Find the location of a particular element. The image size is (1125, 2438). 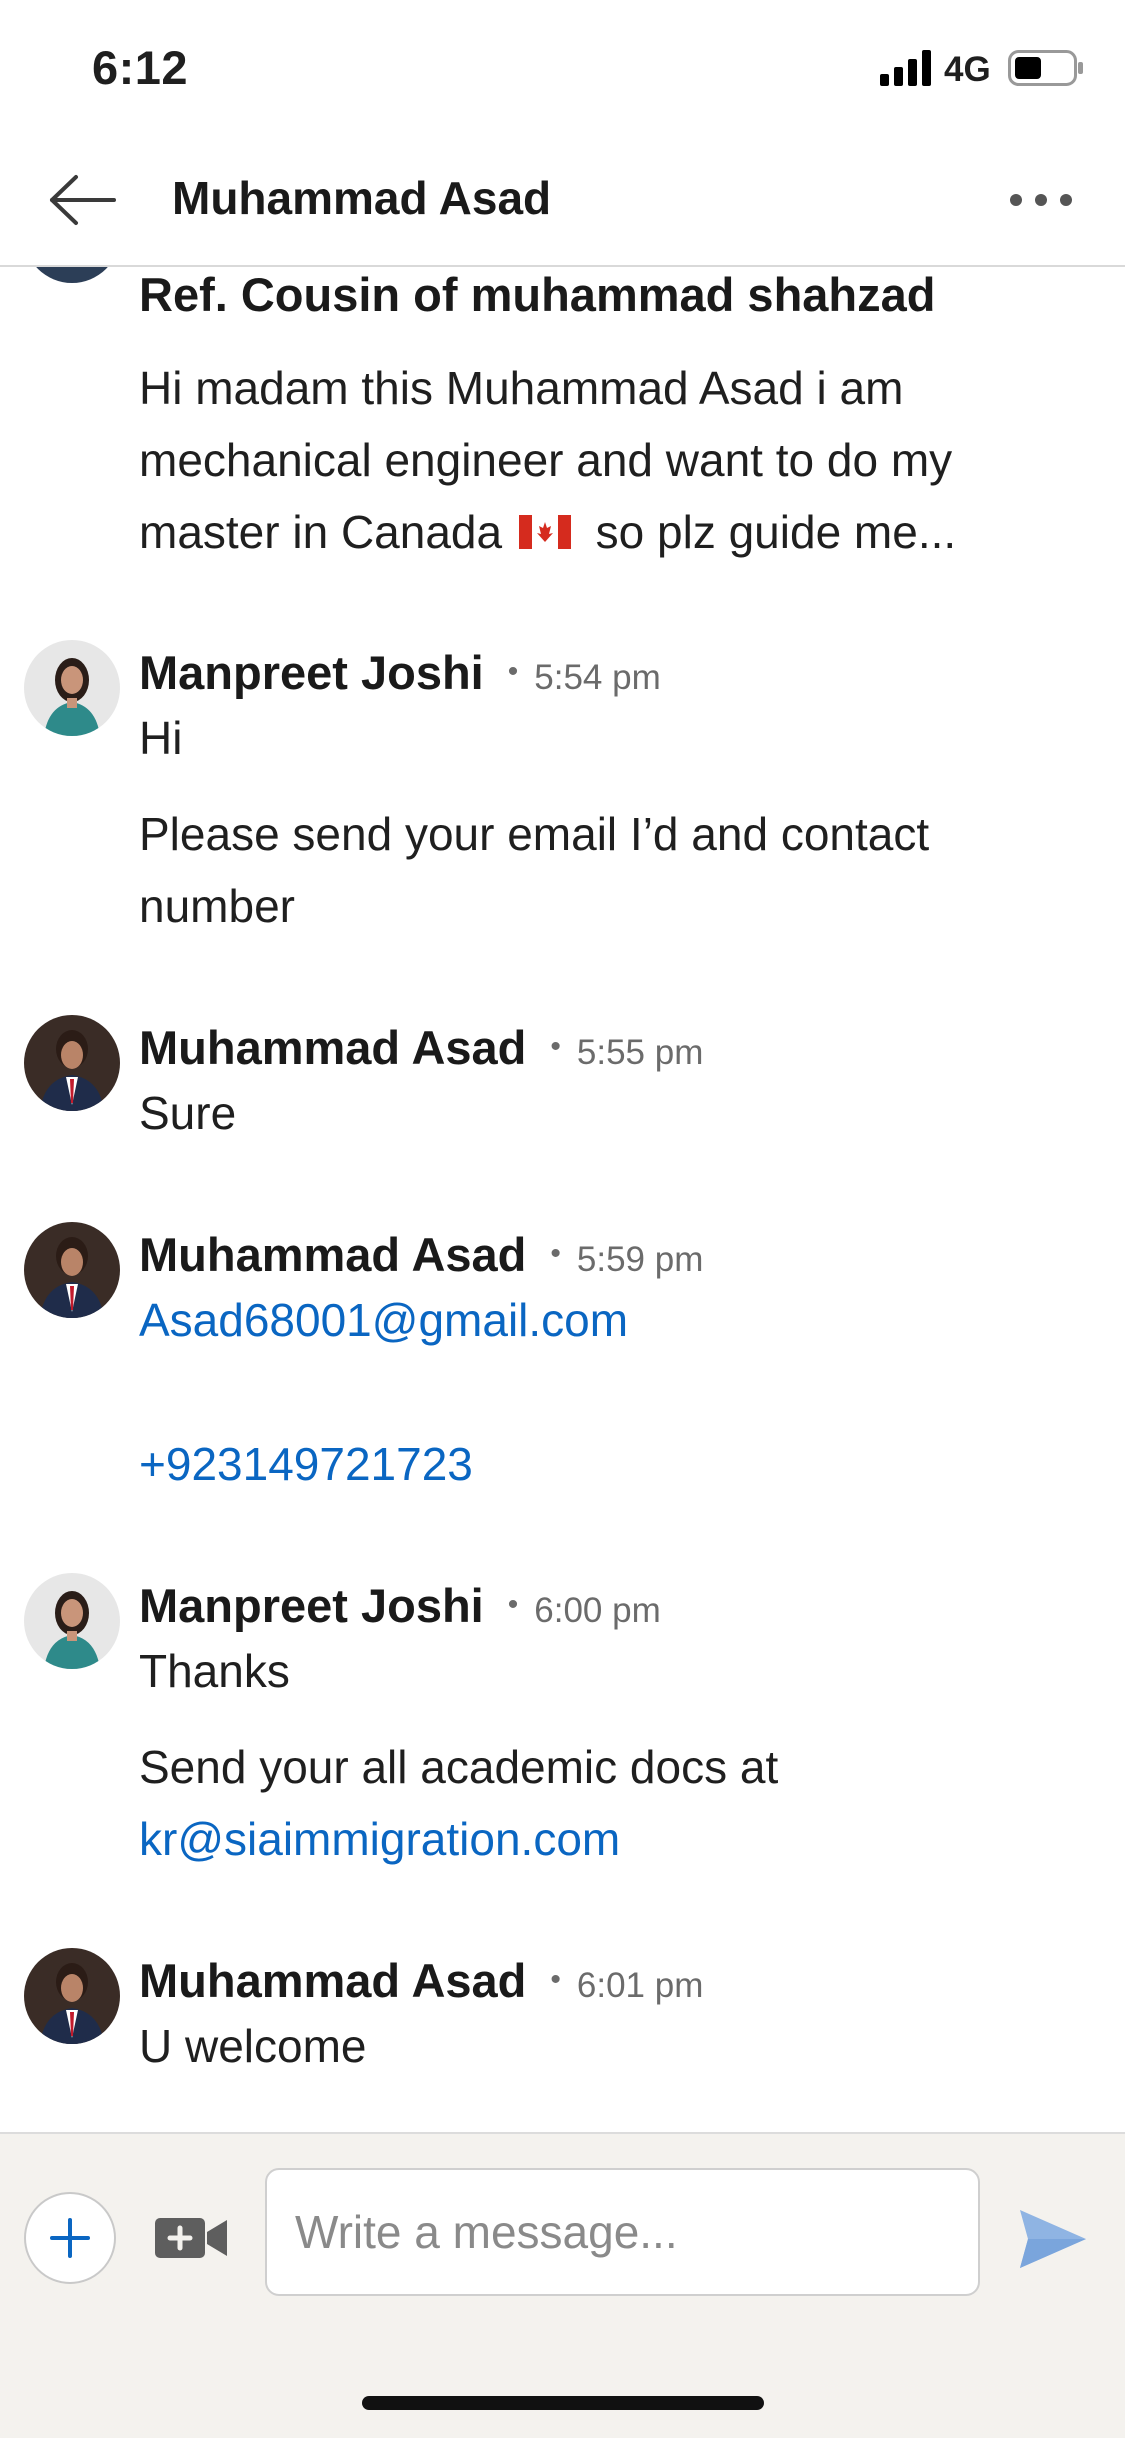

battery-icon is located at coordinates (1045, 68).